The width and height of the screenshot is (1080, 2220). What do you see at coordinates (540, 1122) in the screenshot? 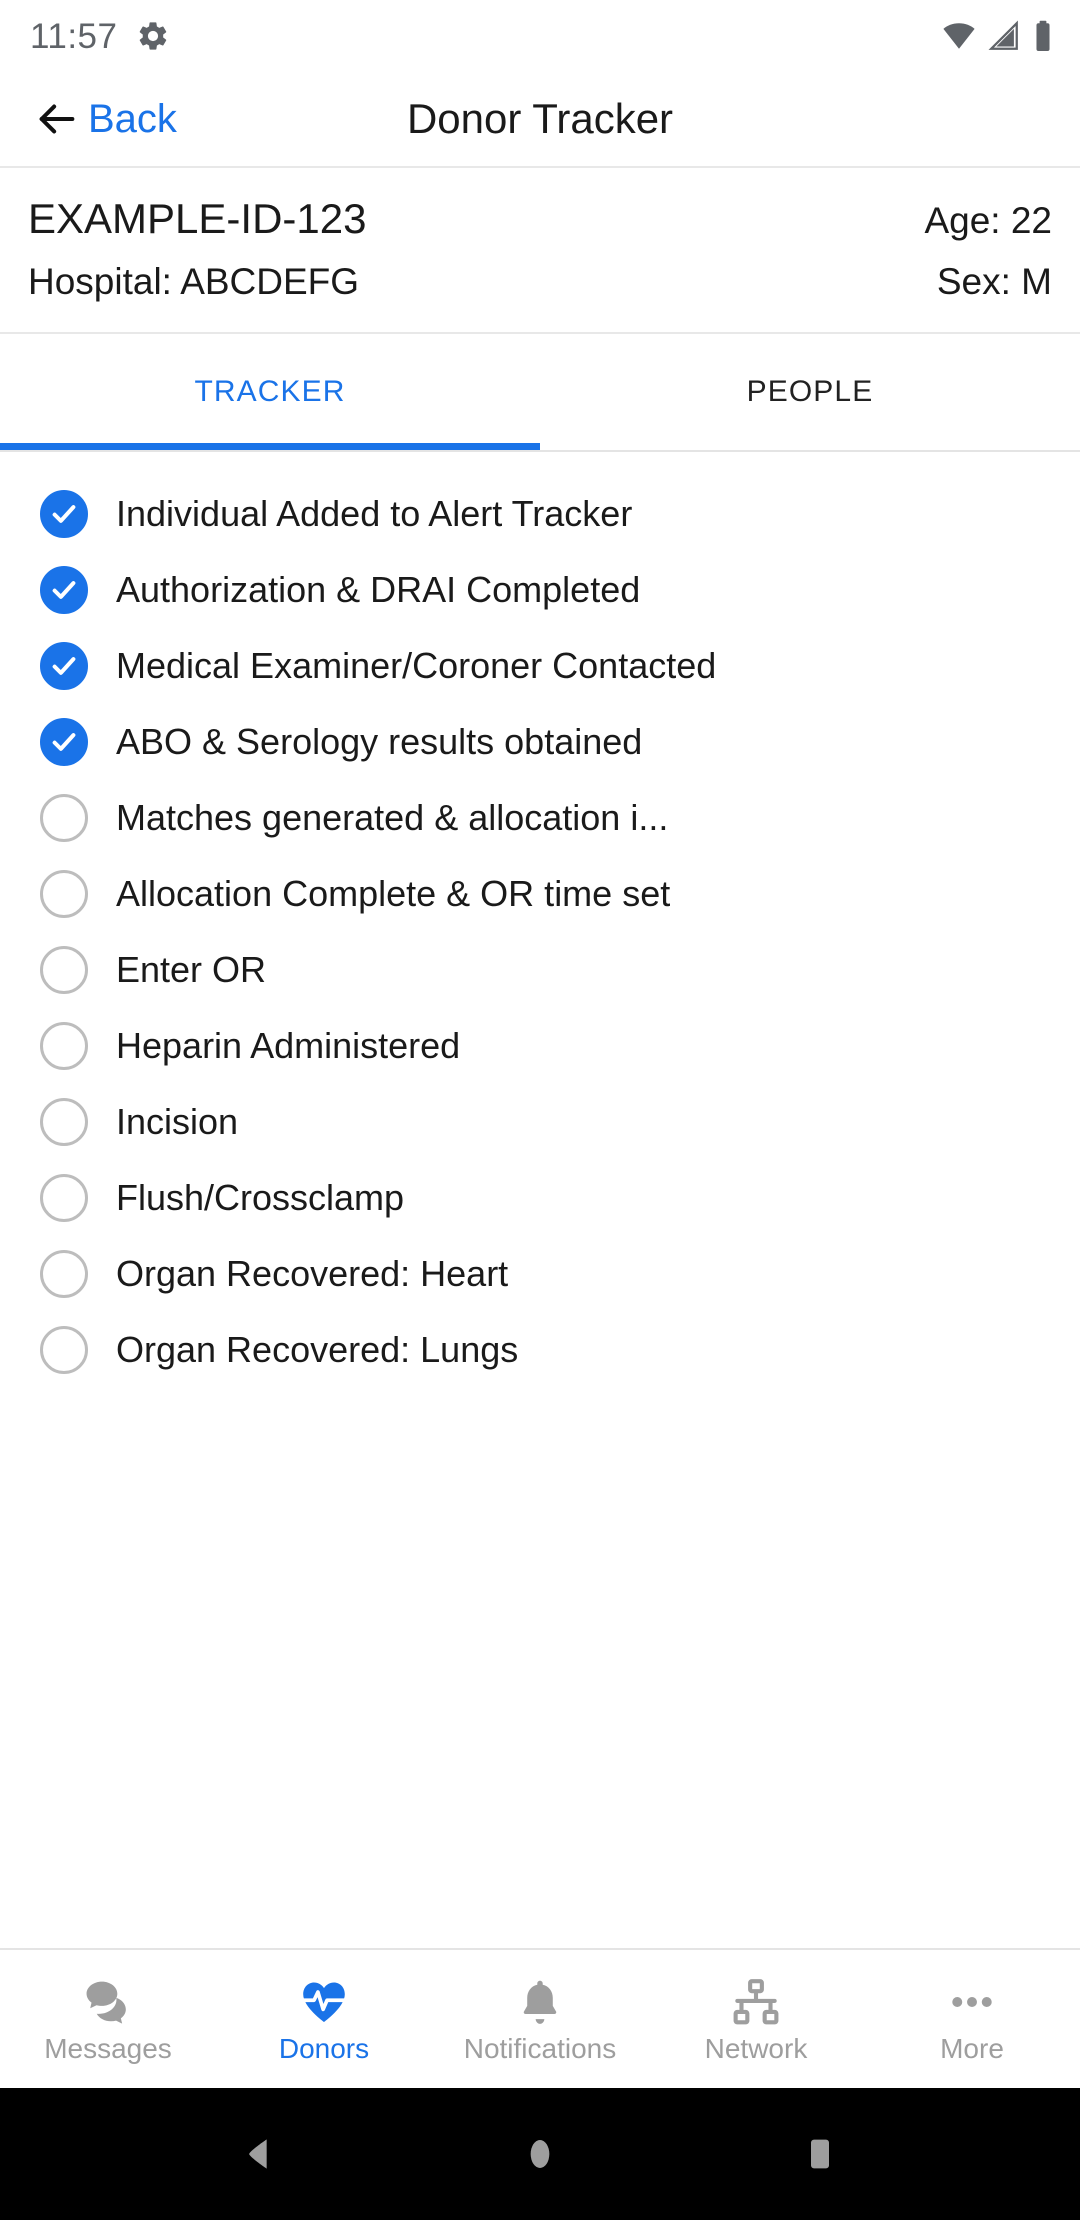
I see `checklist-item: Incision` at bounding box center [540, 1122].